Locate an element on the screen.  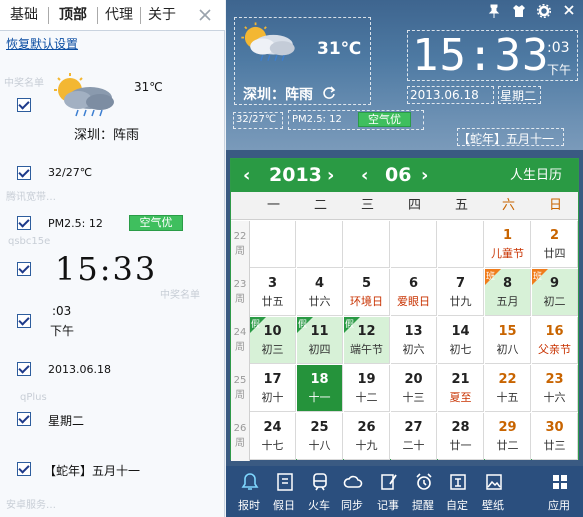
toolbar-button-1: 报时 is located at coordinates (249, 491).